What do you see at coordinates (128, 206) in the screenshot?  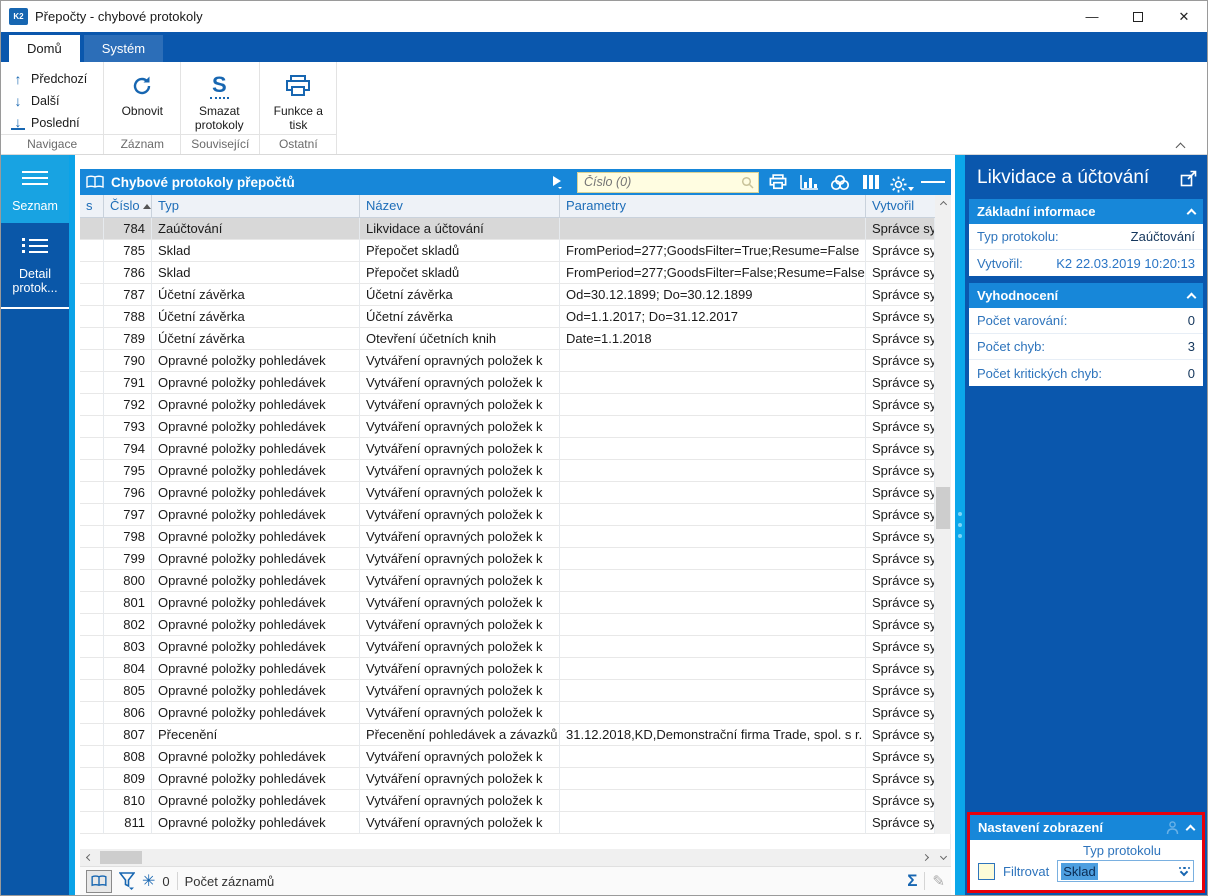 I see `column-header-cislo: Číslo` at bounding box center [128, 206].